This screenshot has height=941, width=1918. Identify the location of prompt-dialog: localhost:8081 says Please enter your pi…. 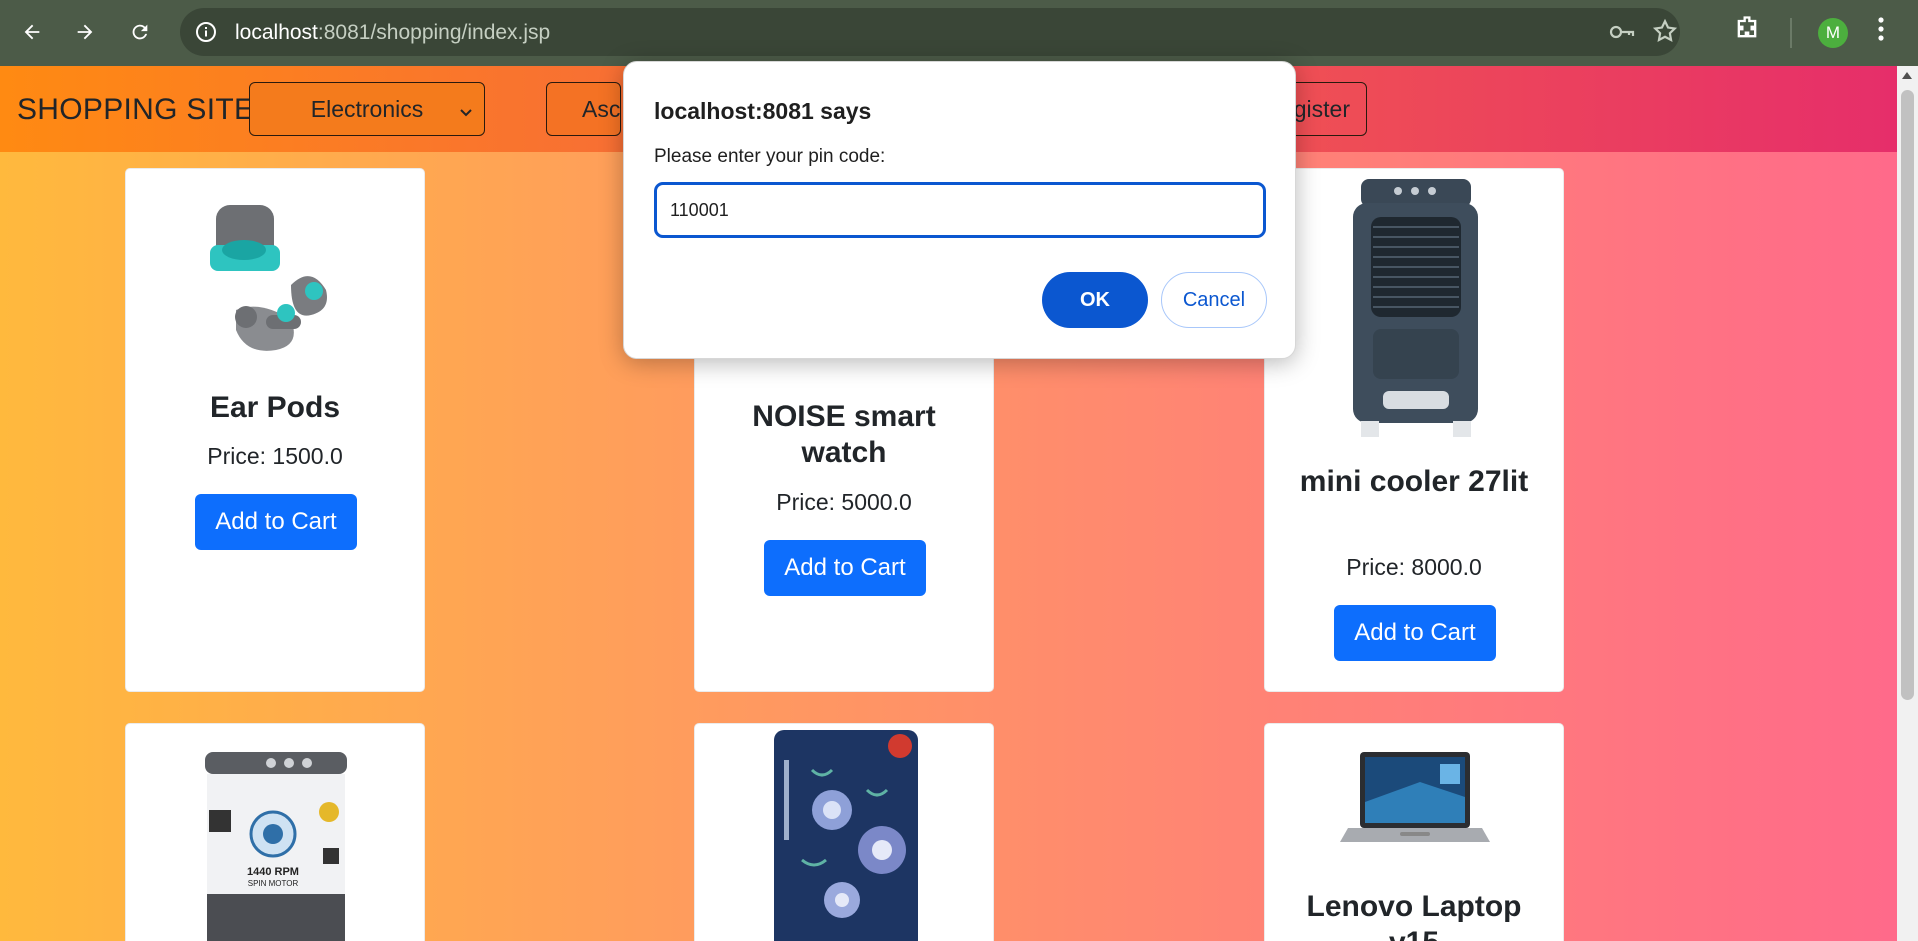
(959, 210).